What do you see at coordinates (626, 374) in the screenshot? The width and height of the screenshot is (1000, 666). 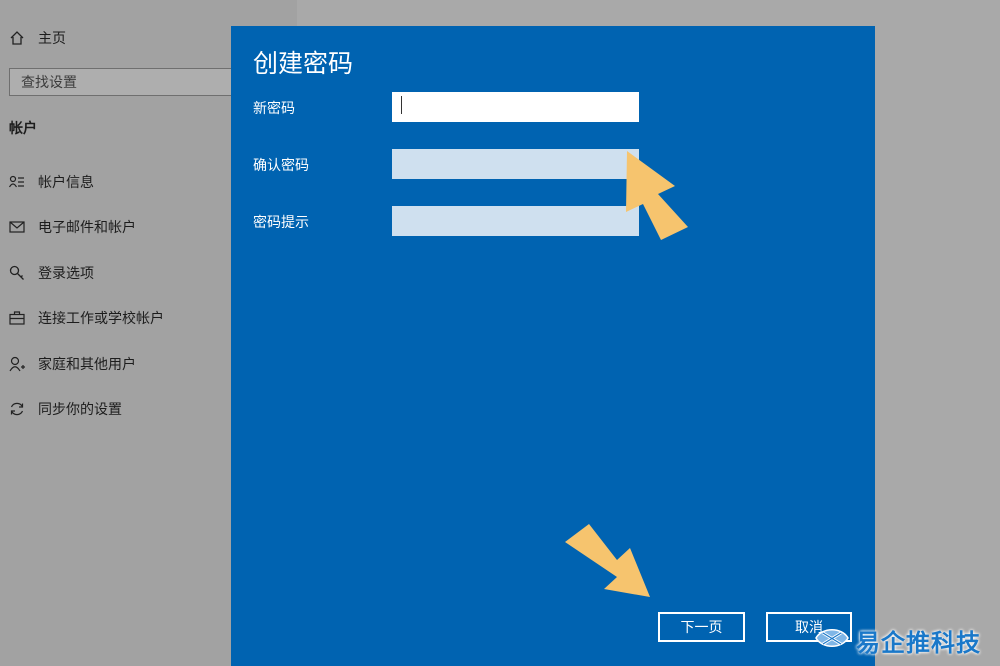 I see `annotation-arrows` at bounding box center [626, 374].